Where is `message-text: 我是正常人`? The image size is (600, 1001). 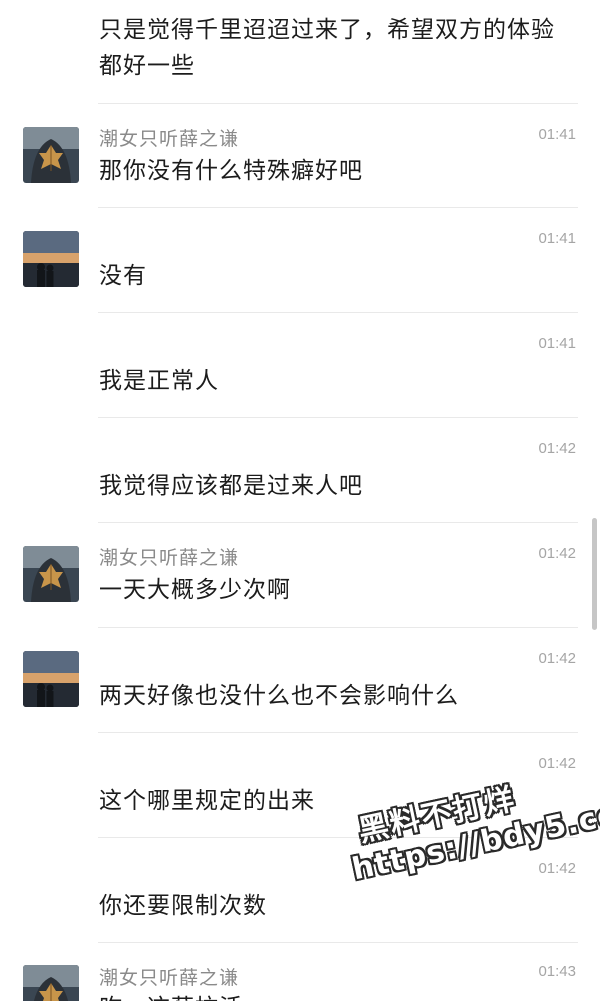 message-text: 我是正常人 is located at coordinates (159, 381).